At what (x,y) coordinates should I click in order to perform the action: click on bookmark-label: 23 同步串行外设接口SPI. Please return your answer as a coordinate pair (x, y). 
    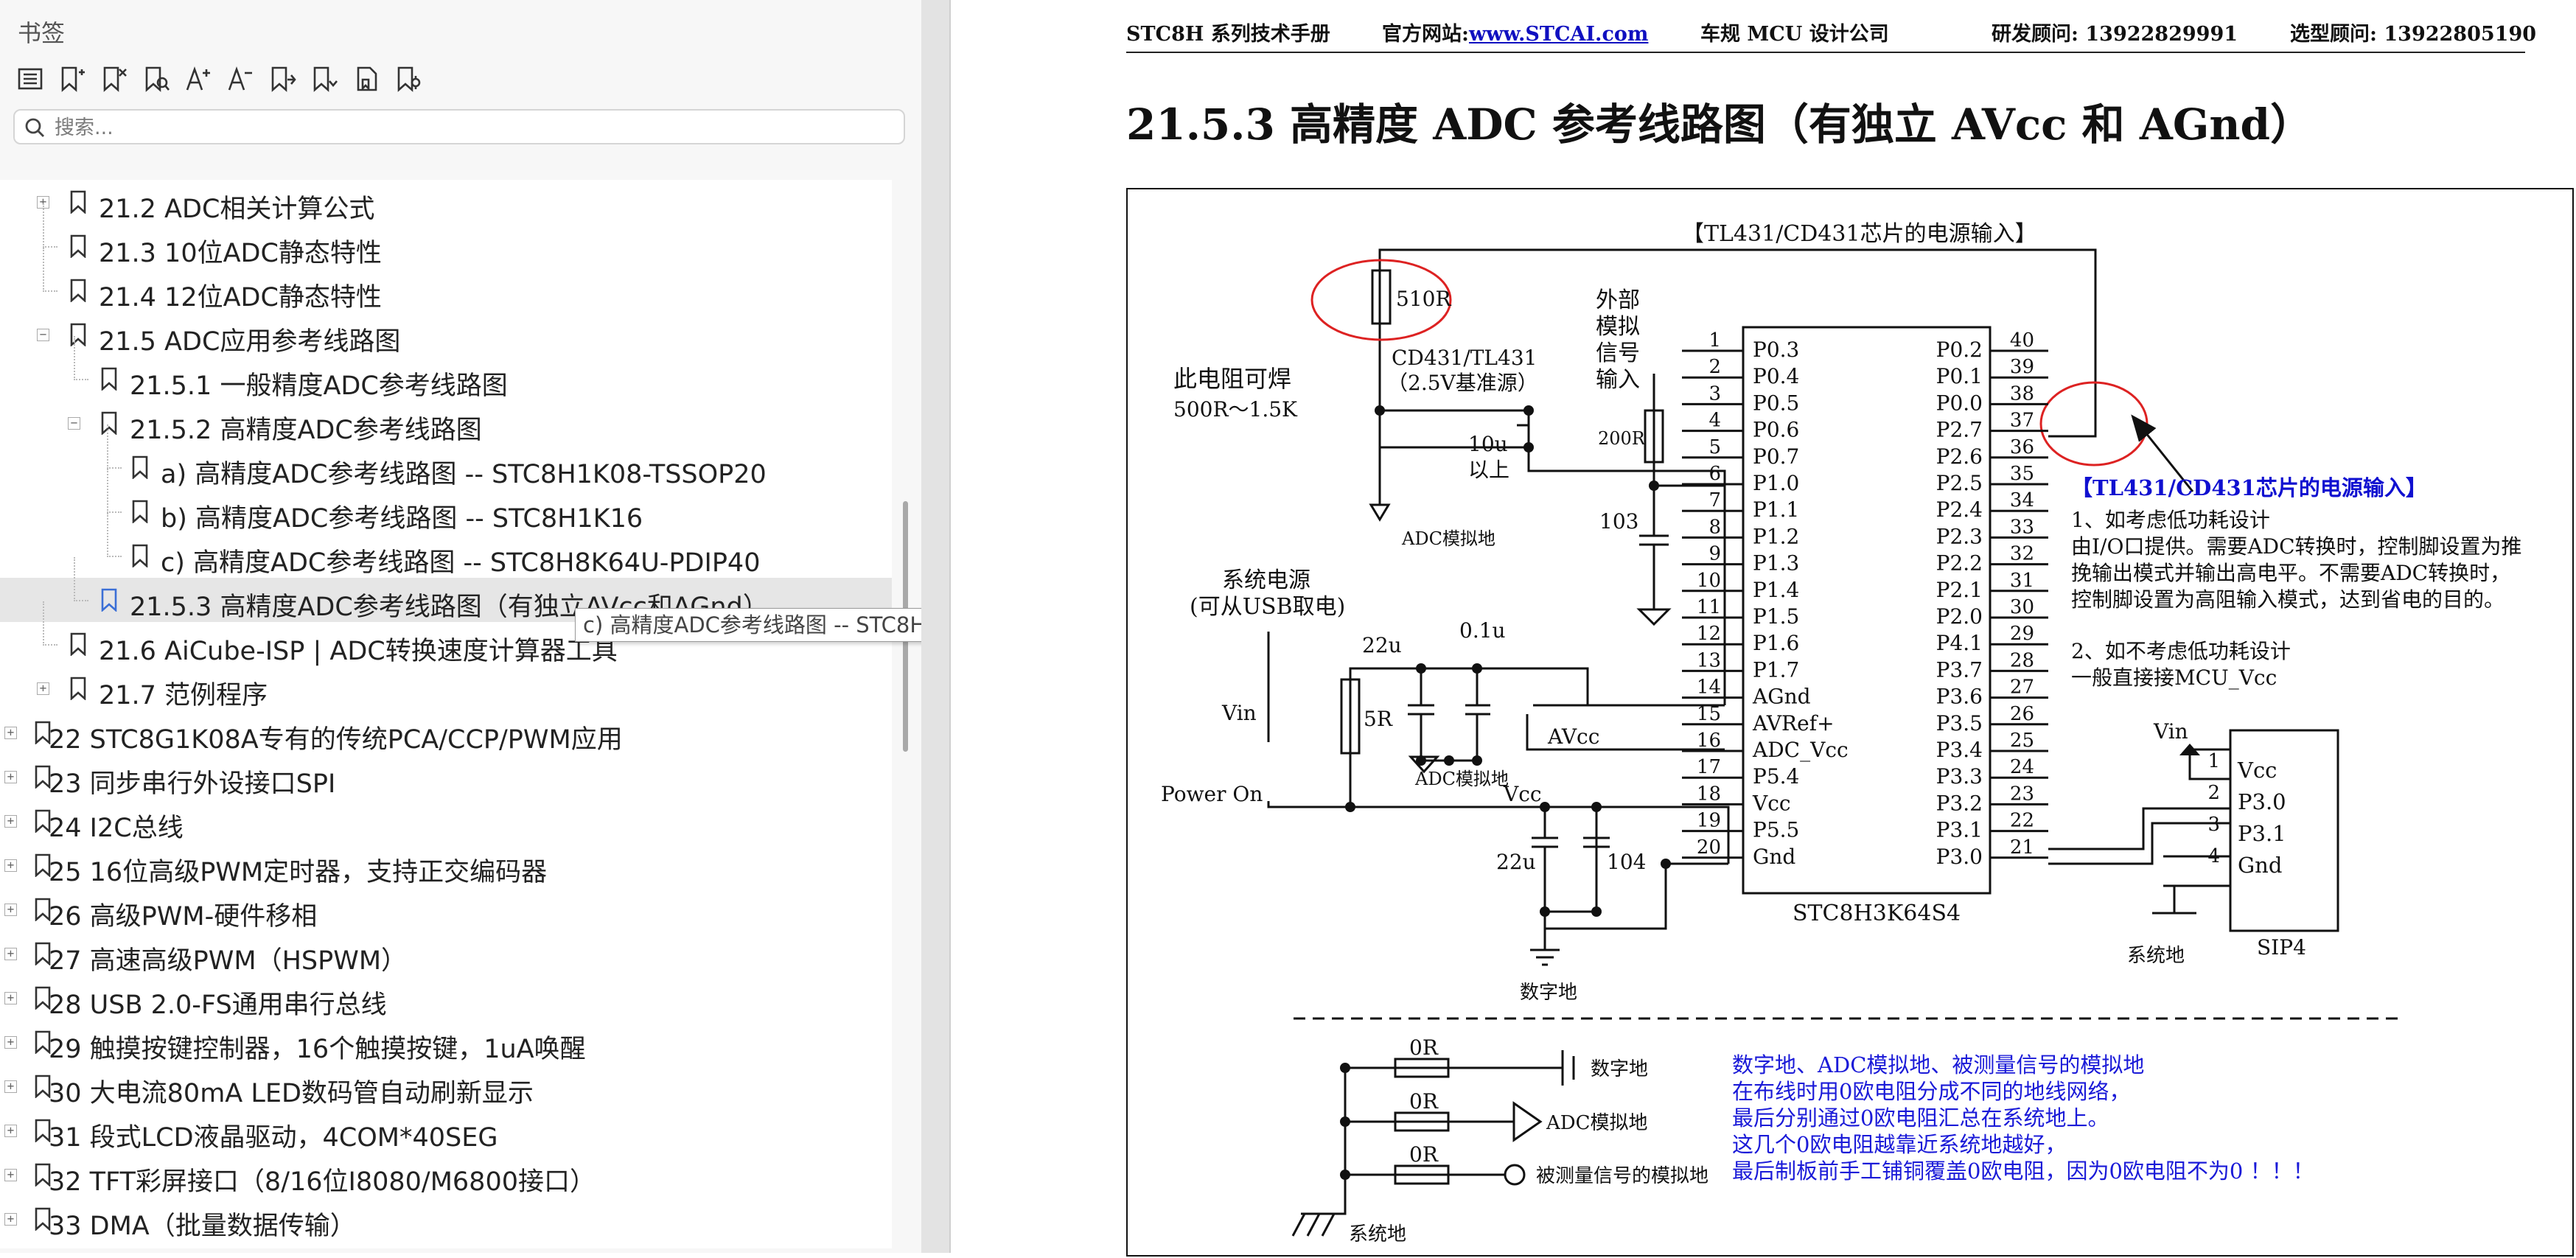
    Looking at the image, I should click on (192, 784).